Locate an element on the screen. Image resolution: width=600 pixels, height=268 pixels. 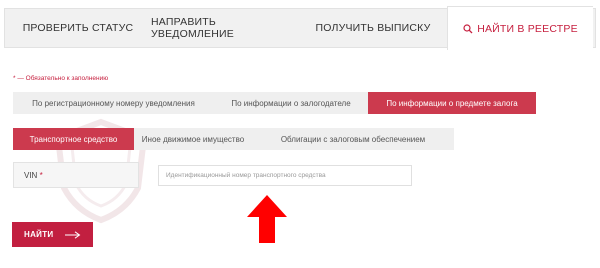
search-by-pledgor-label: По информации о залогодателе is located at coordinates (291, 103).